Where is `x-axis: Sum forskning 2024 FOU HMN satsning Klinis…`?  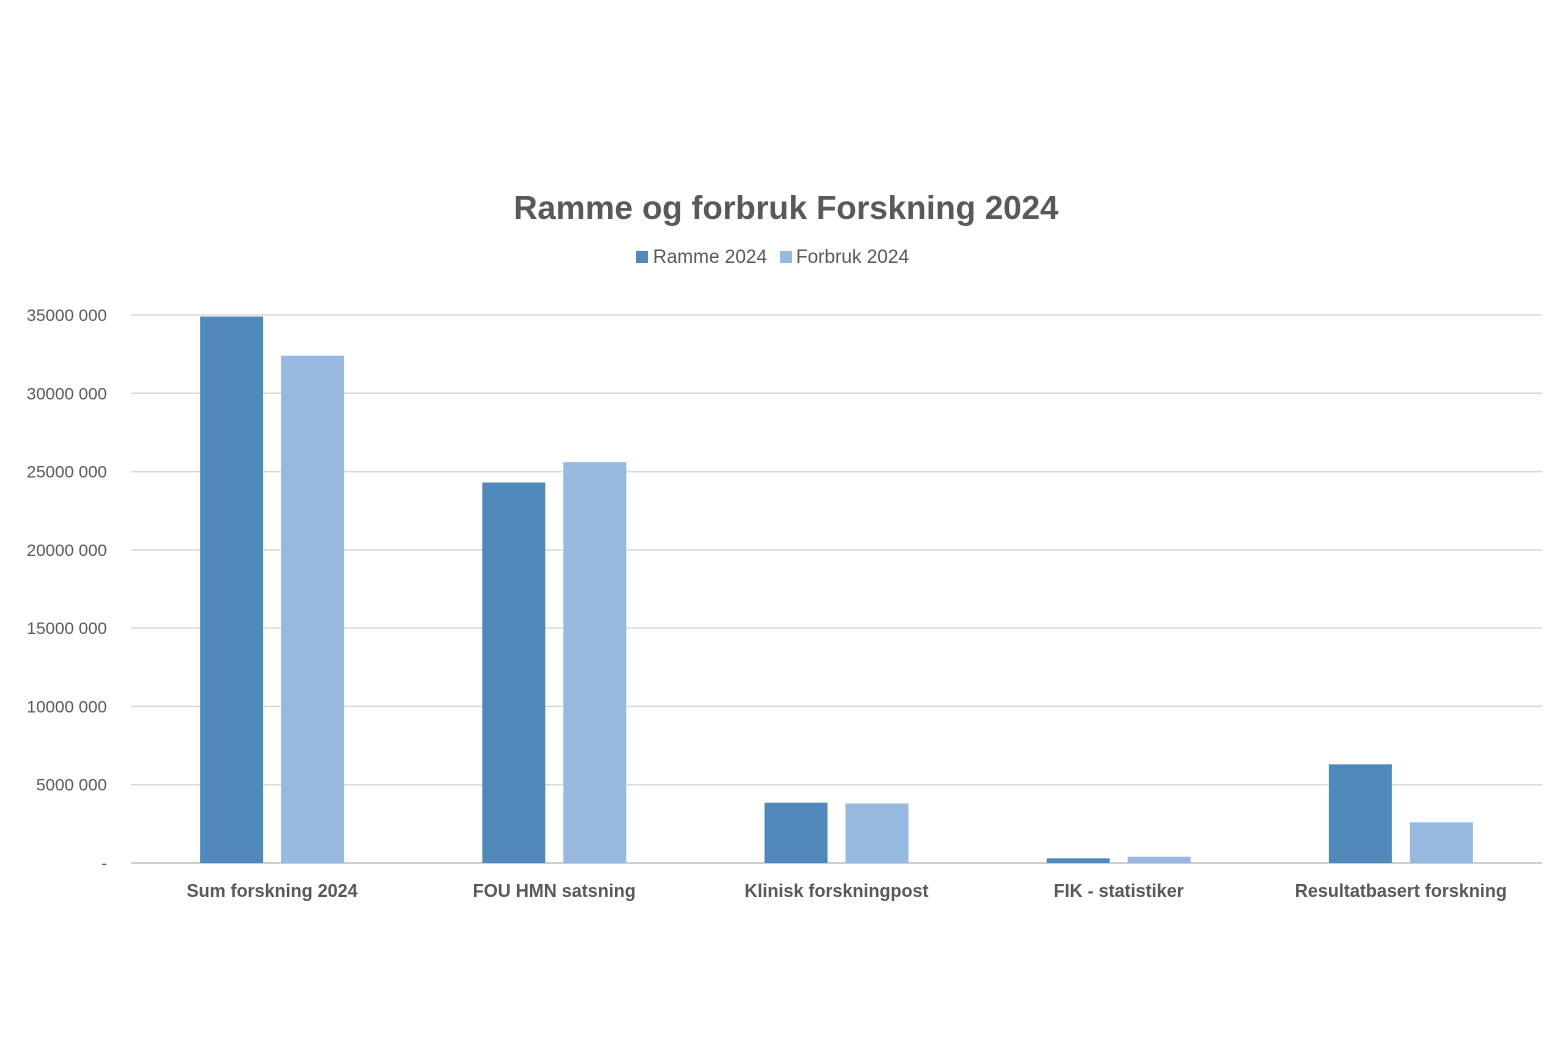
x-axis: Sum forskning 2024 FOU HMN satsning Klinis… is located at coordinates (847, 891).